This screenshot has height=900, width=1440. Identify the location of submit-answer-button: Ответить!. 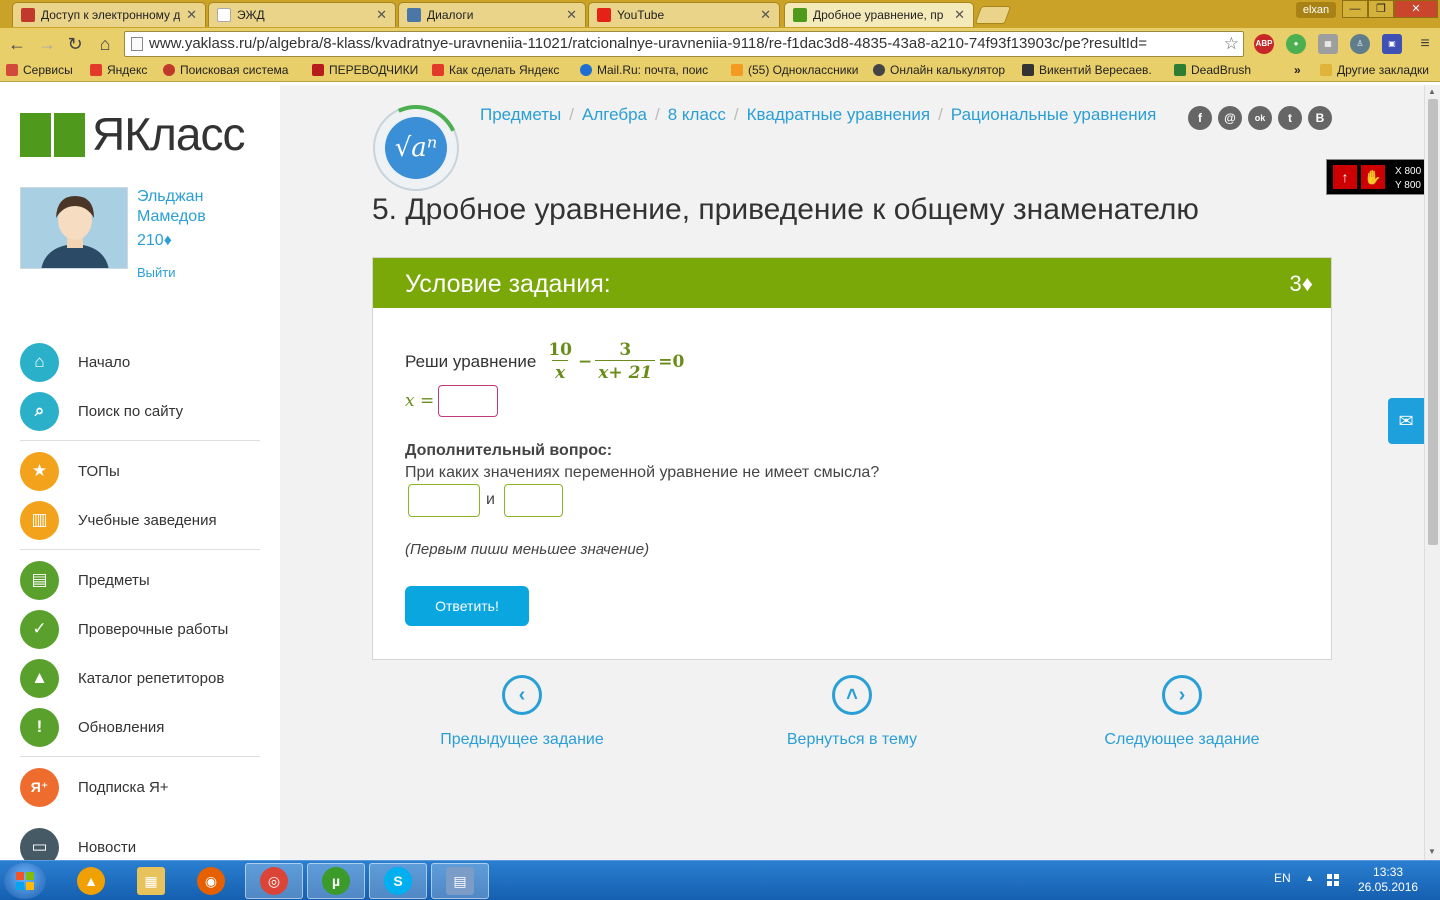
(467, 606).